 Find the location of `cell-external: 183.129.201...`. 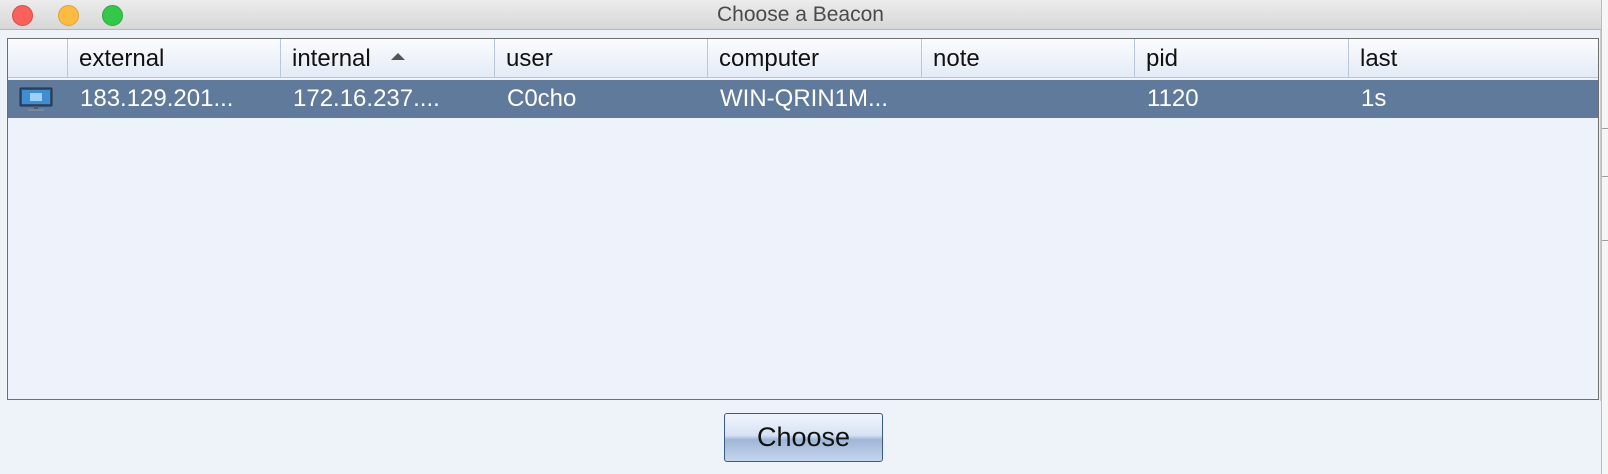

cell-external: 183.129.201... is located at coordinates (157, 98).